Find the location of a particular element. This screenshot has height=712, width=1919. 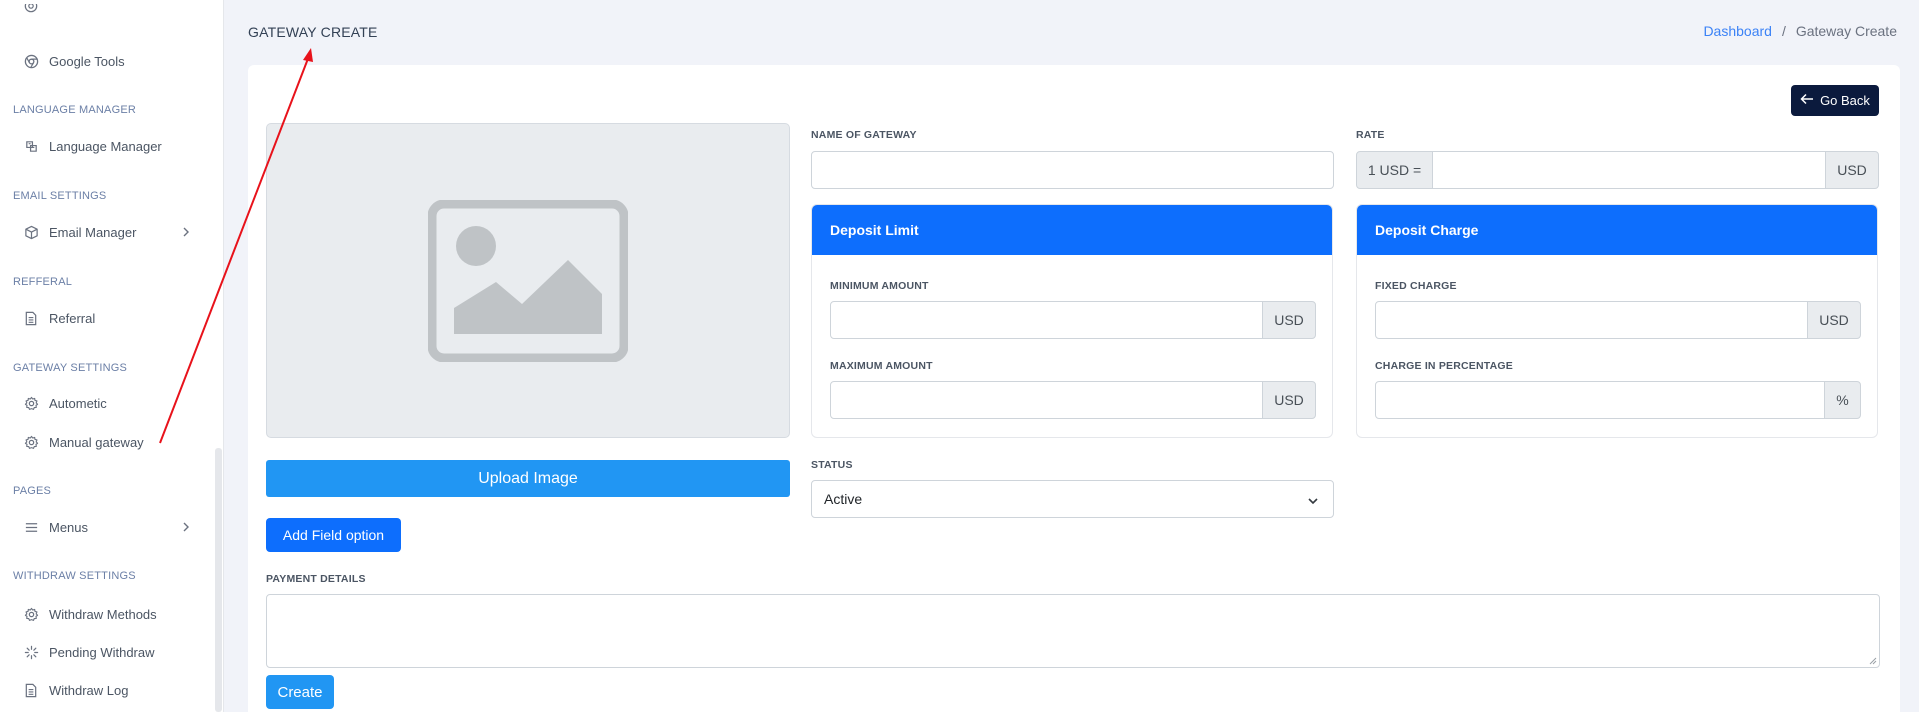

charge-percentage-label: CHARGE IN PERCENTAGE is located at coordinates (1444, 366).